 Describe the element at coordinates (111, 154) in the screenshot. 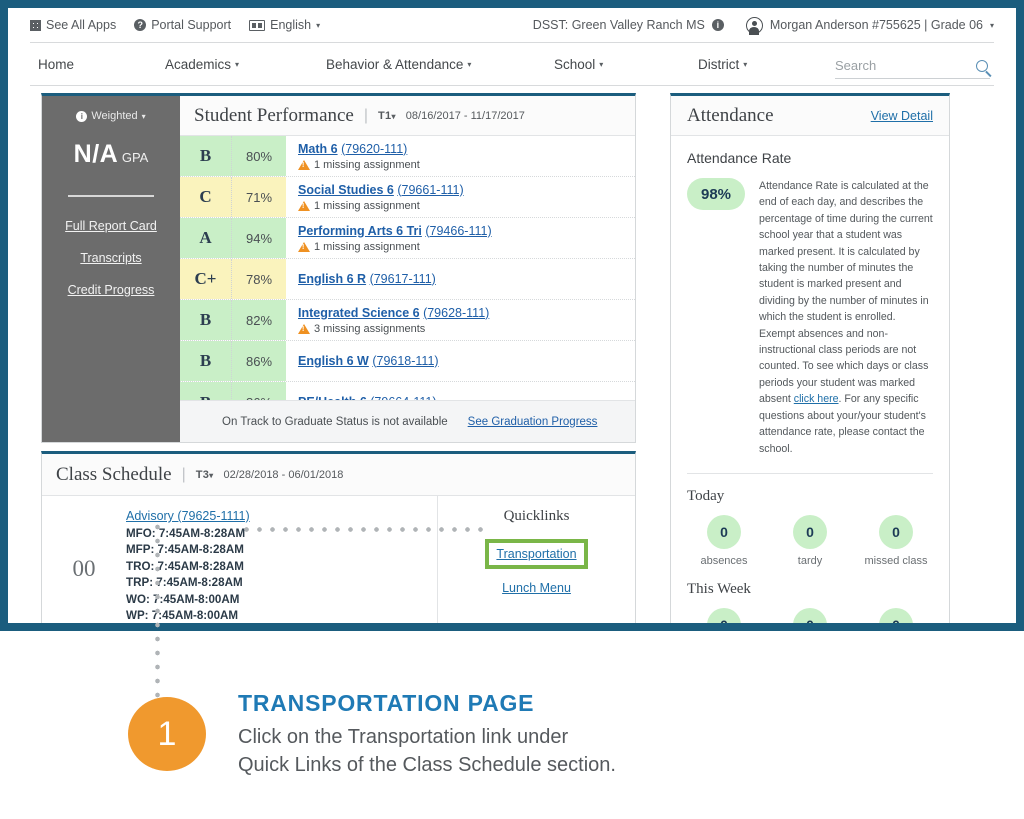

I see `gpa-display: N/A GPA` at that location.